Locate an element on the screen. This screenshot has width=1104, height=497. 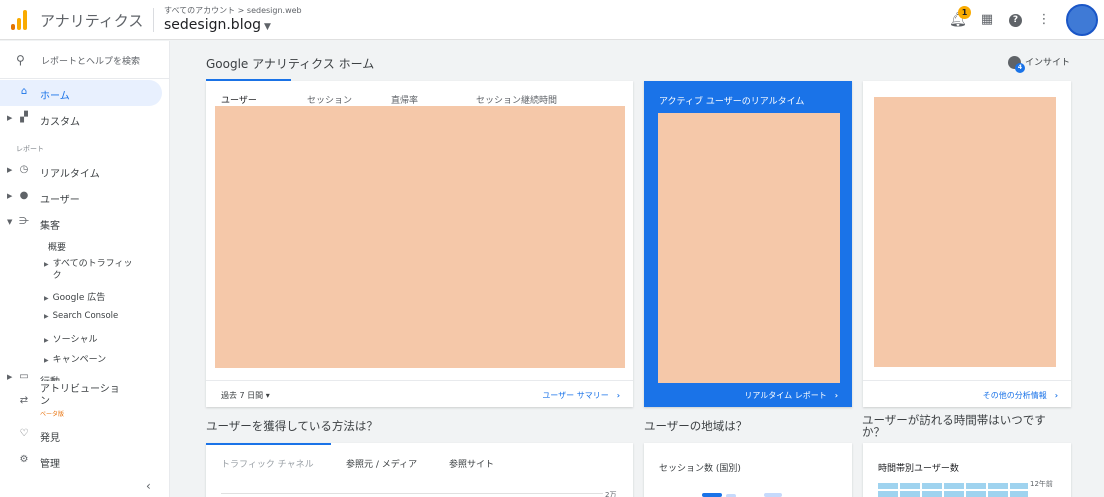
country-card: セッション数 (国別) is located at coordinates (748, 470).